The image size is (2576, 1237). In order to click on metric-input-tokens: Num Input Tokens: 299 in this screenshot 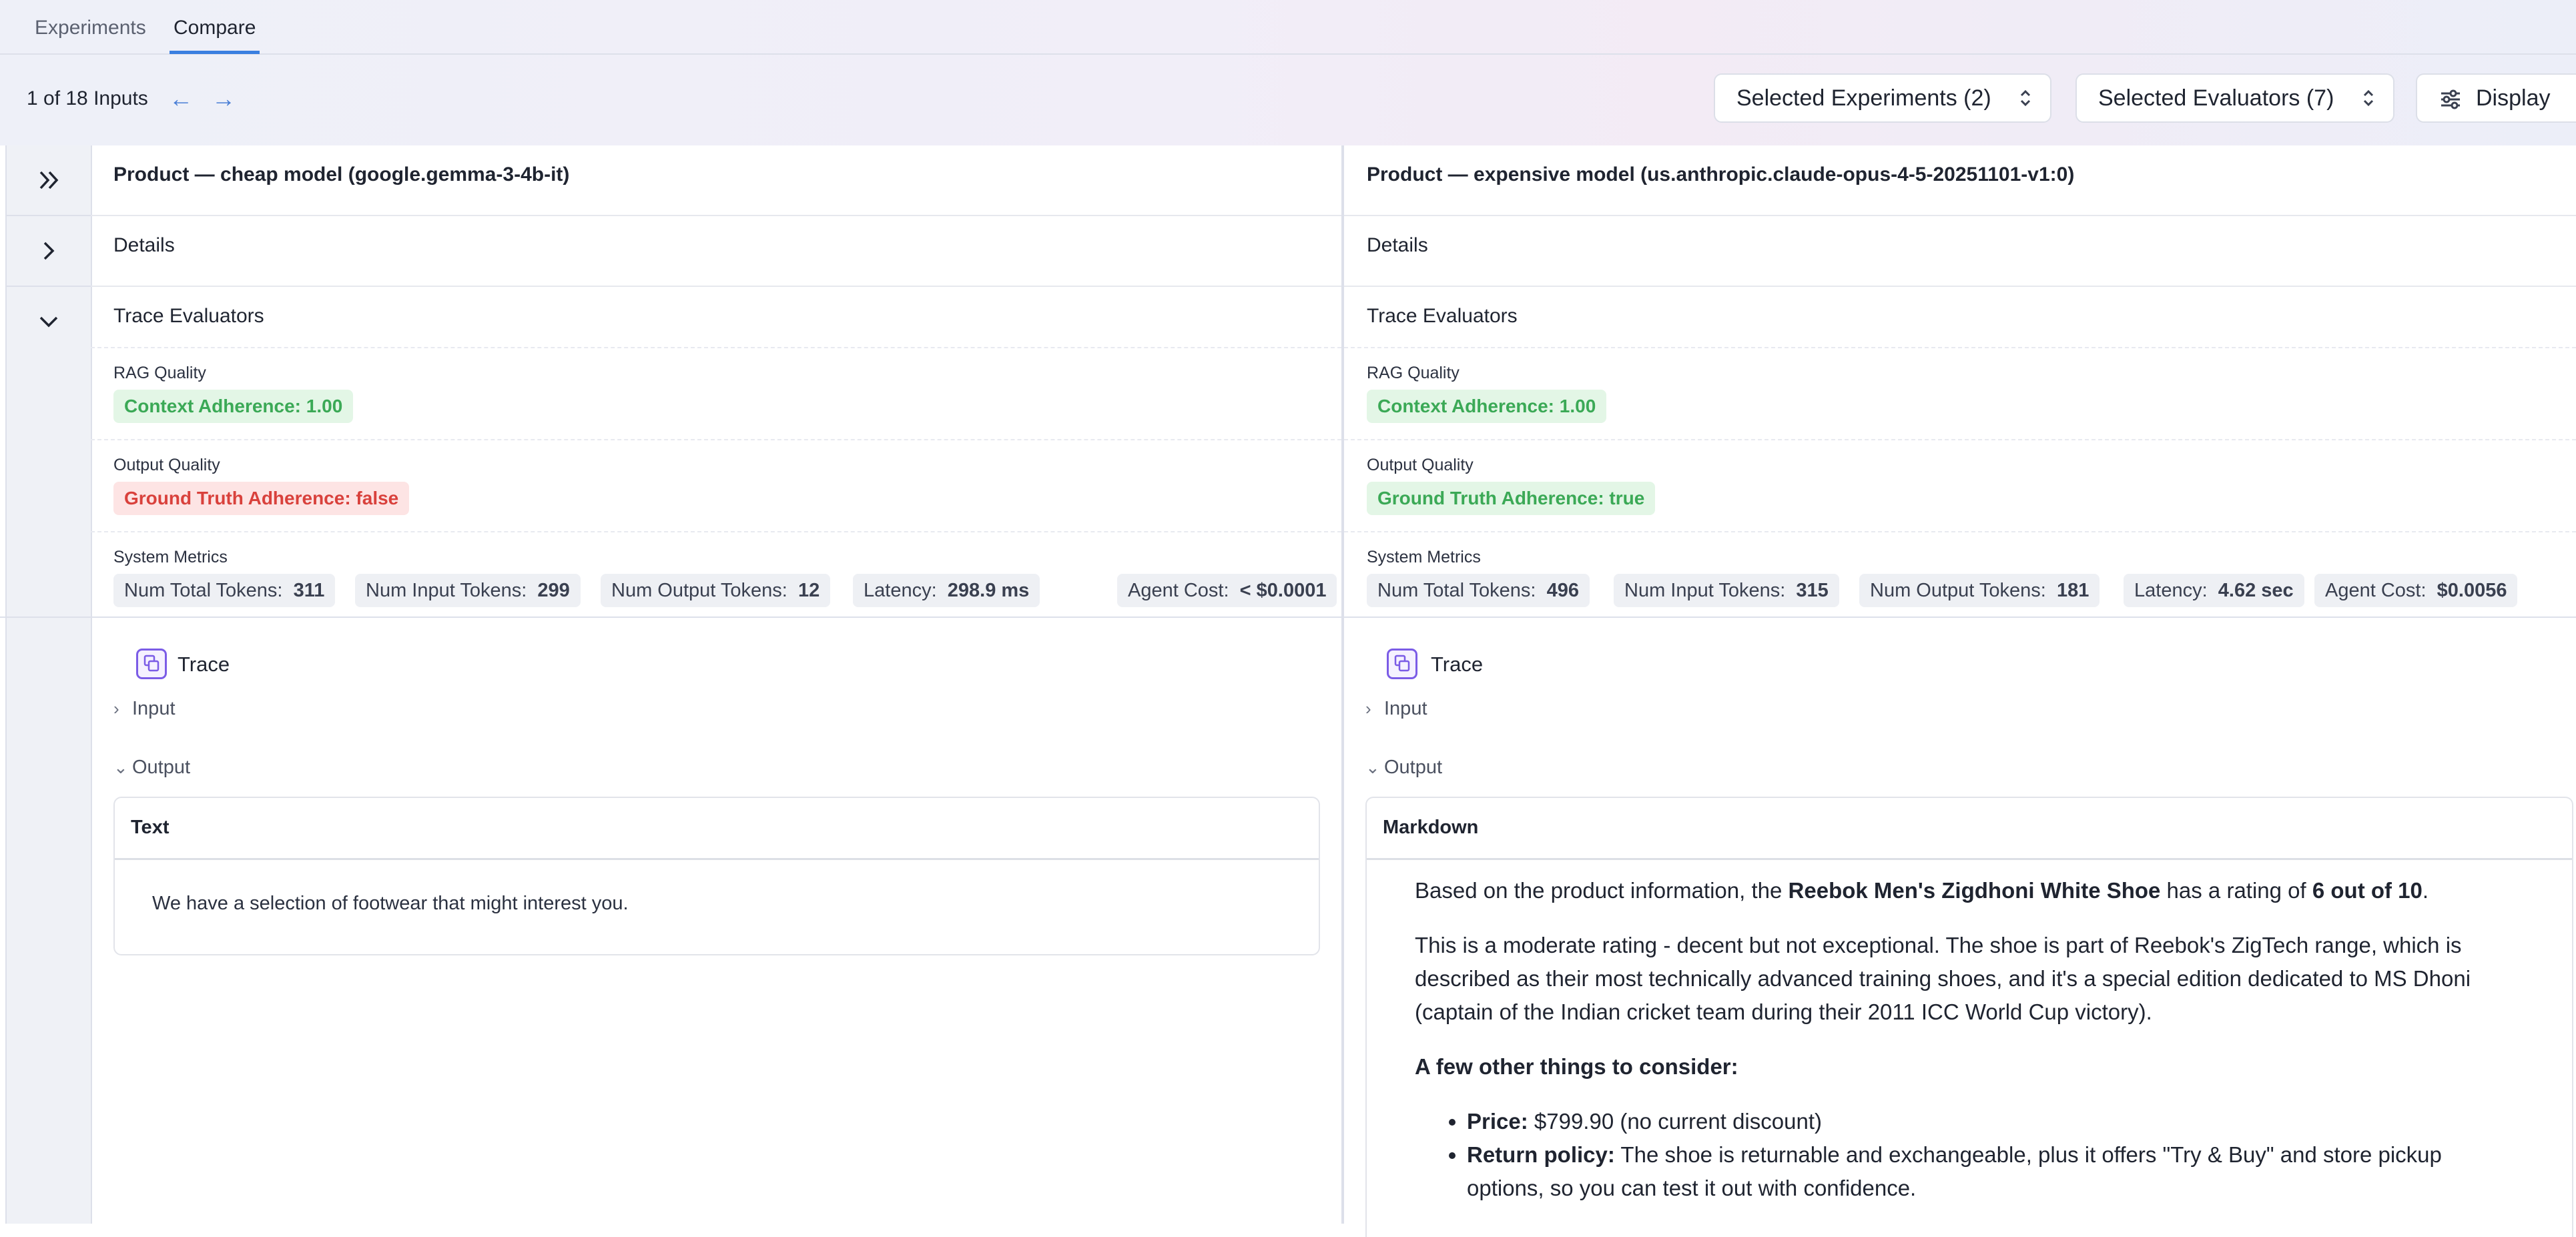, I will do `click(468, 590)`.